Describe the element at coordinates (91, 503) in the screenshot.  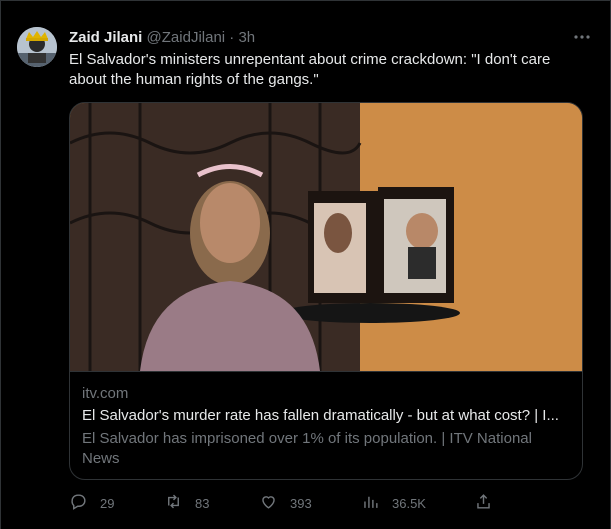
I see `reply-button: 29` at that location.